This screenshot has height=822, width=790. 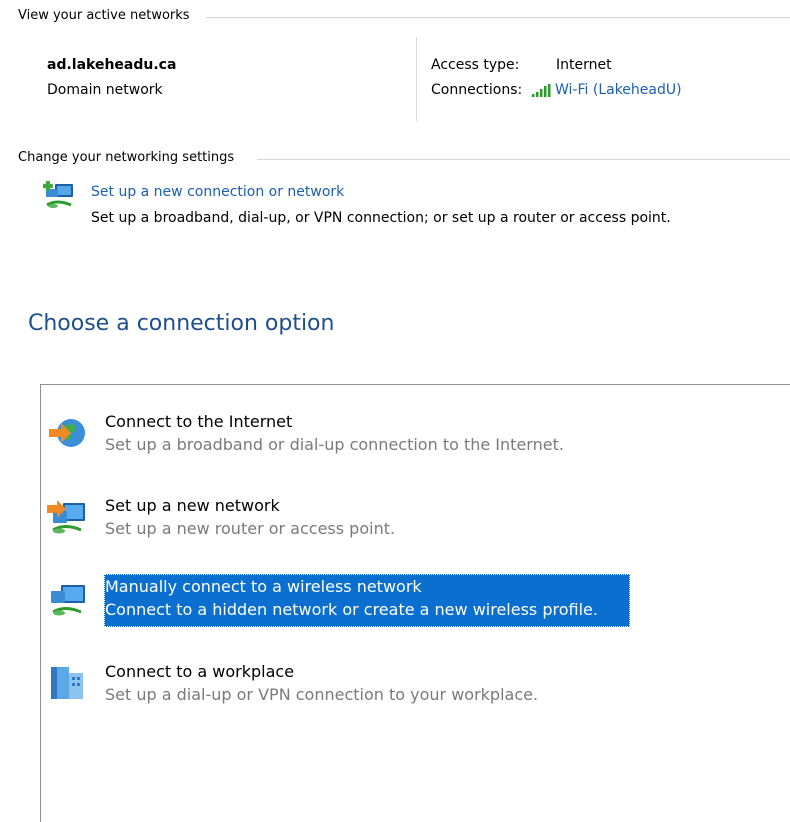 What do you see at coordinates (67, 433) in the screenshot?
I see `globe-icon` at bounding box center [67, 433].